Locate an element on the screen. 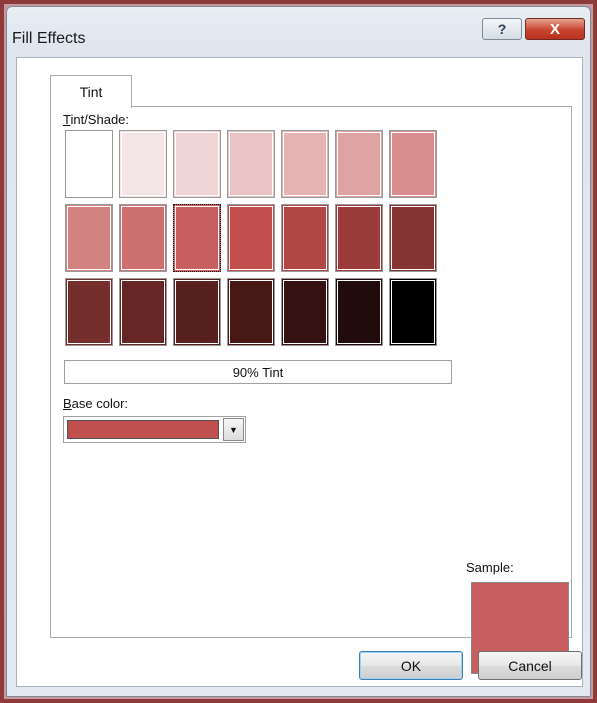 This screenshot has width=597, height=703. question-mark-icon: ? is located at coordinates (502, 29).